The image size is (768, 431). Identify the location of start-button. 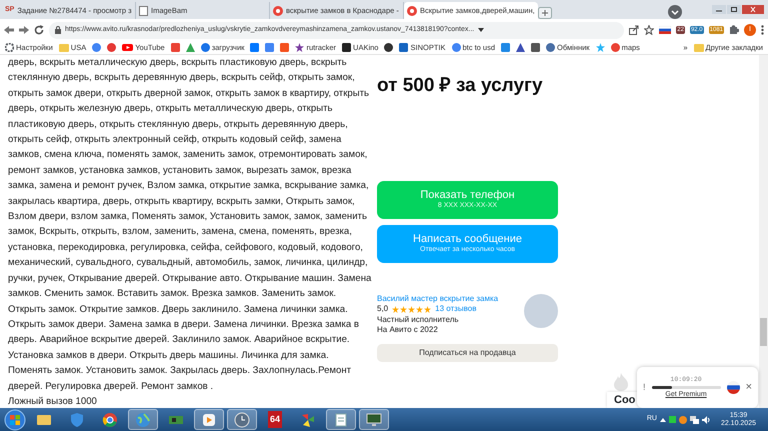
(15, 419).